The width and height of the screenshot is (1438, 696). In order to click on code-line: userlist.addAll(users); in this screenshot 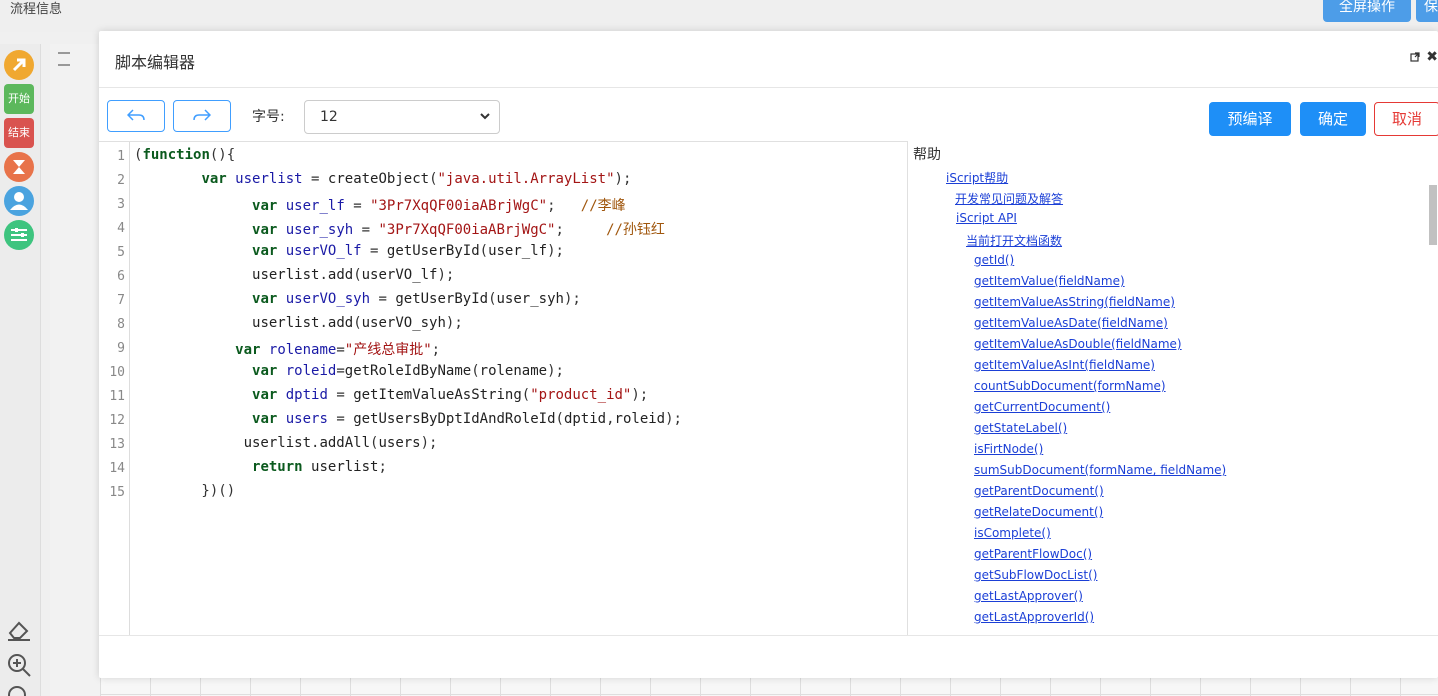, I will do `click(286, 443)`.